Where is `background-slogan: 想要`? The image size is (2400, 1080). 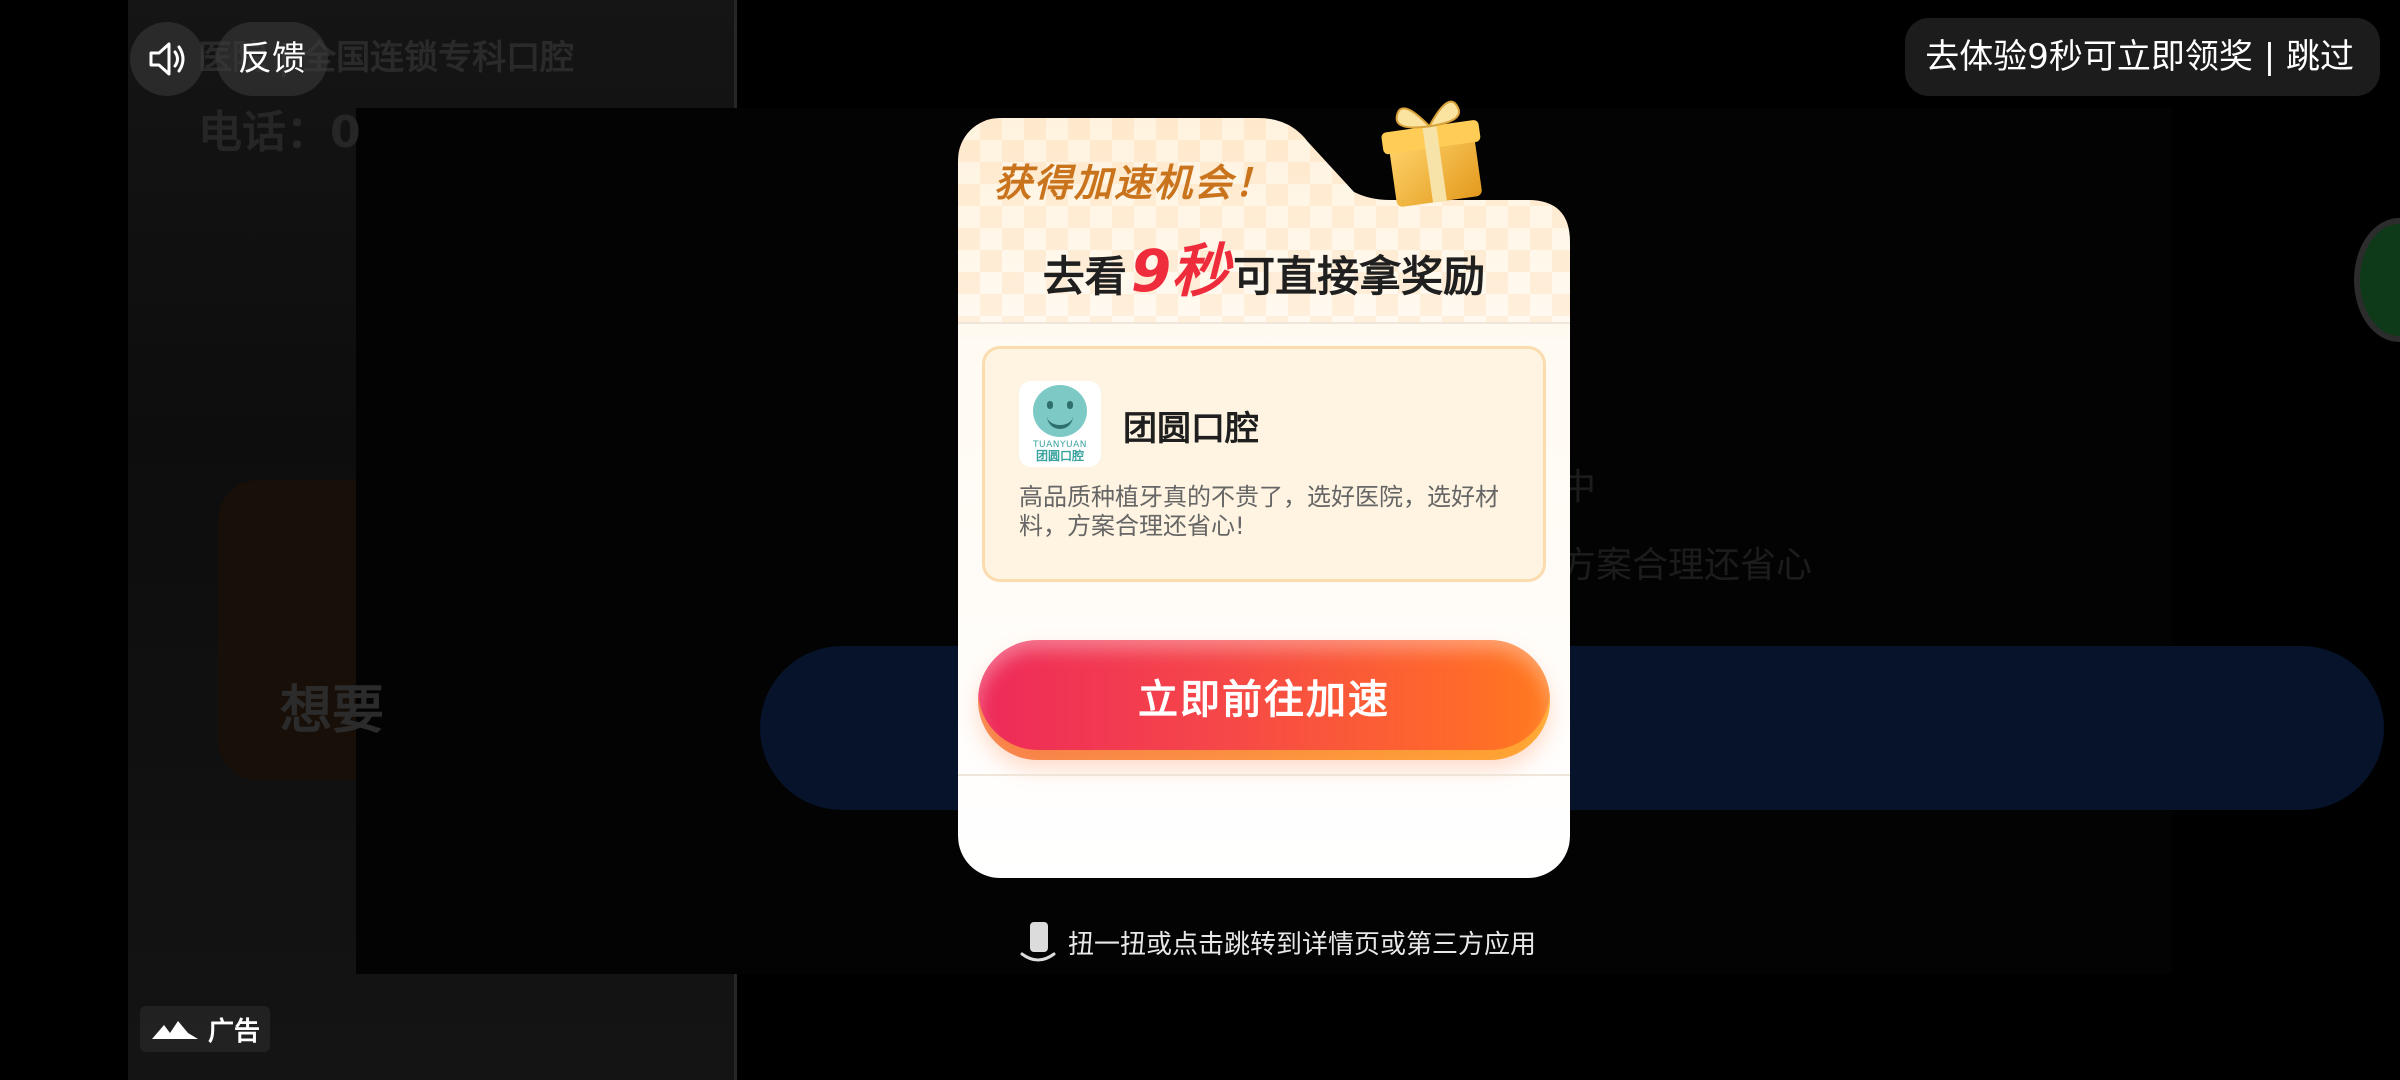 background-slogan: 想要 is located at coordinates (332, 711).